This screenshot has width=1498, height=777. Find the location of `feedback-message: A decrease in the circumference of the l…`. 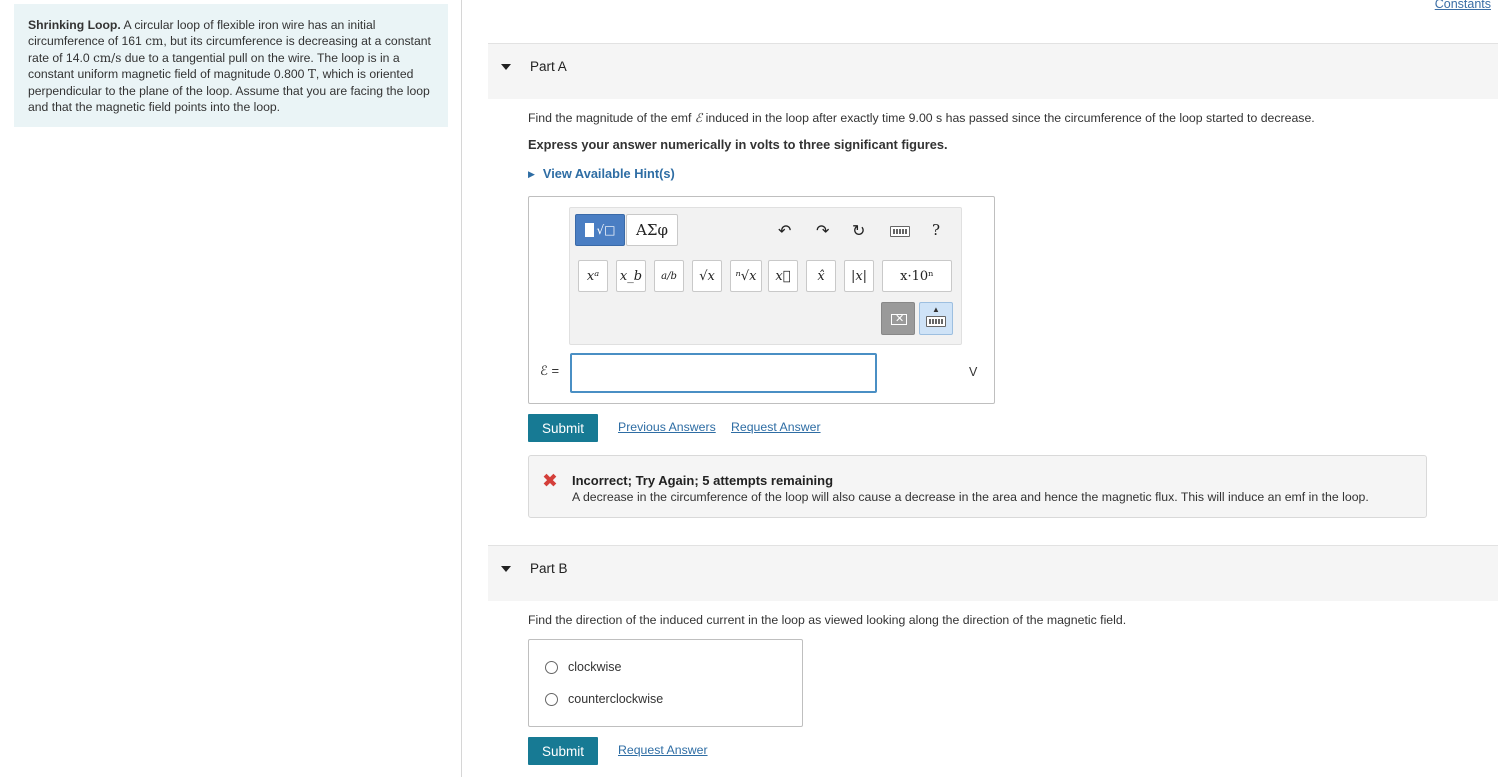

feedback-message: A decrease in the circumference of the l… is located at coordinates (970, 497).